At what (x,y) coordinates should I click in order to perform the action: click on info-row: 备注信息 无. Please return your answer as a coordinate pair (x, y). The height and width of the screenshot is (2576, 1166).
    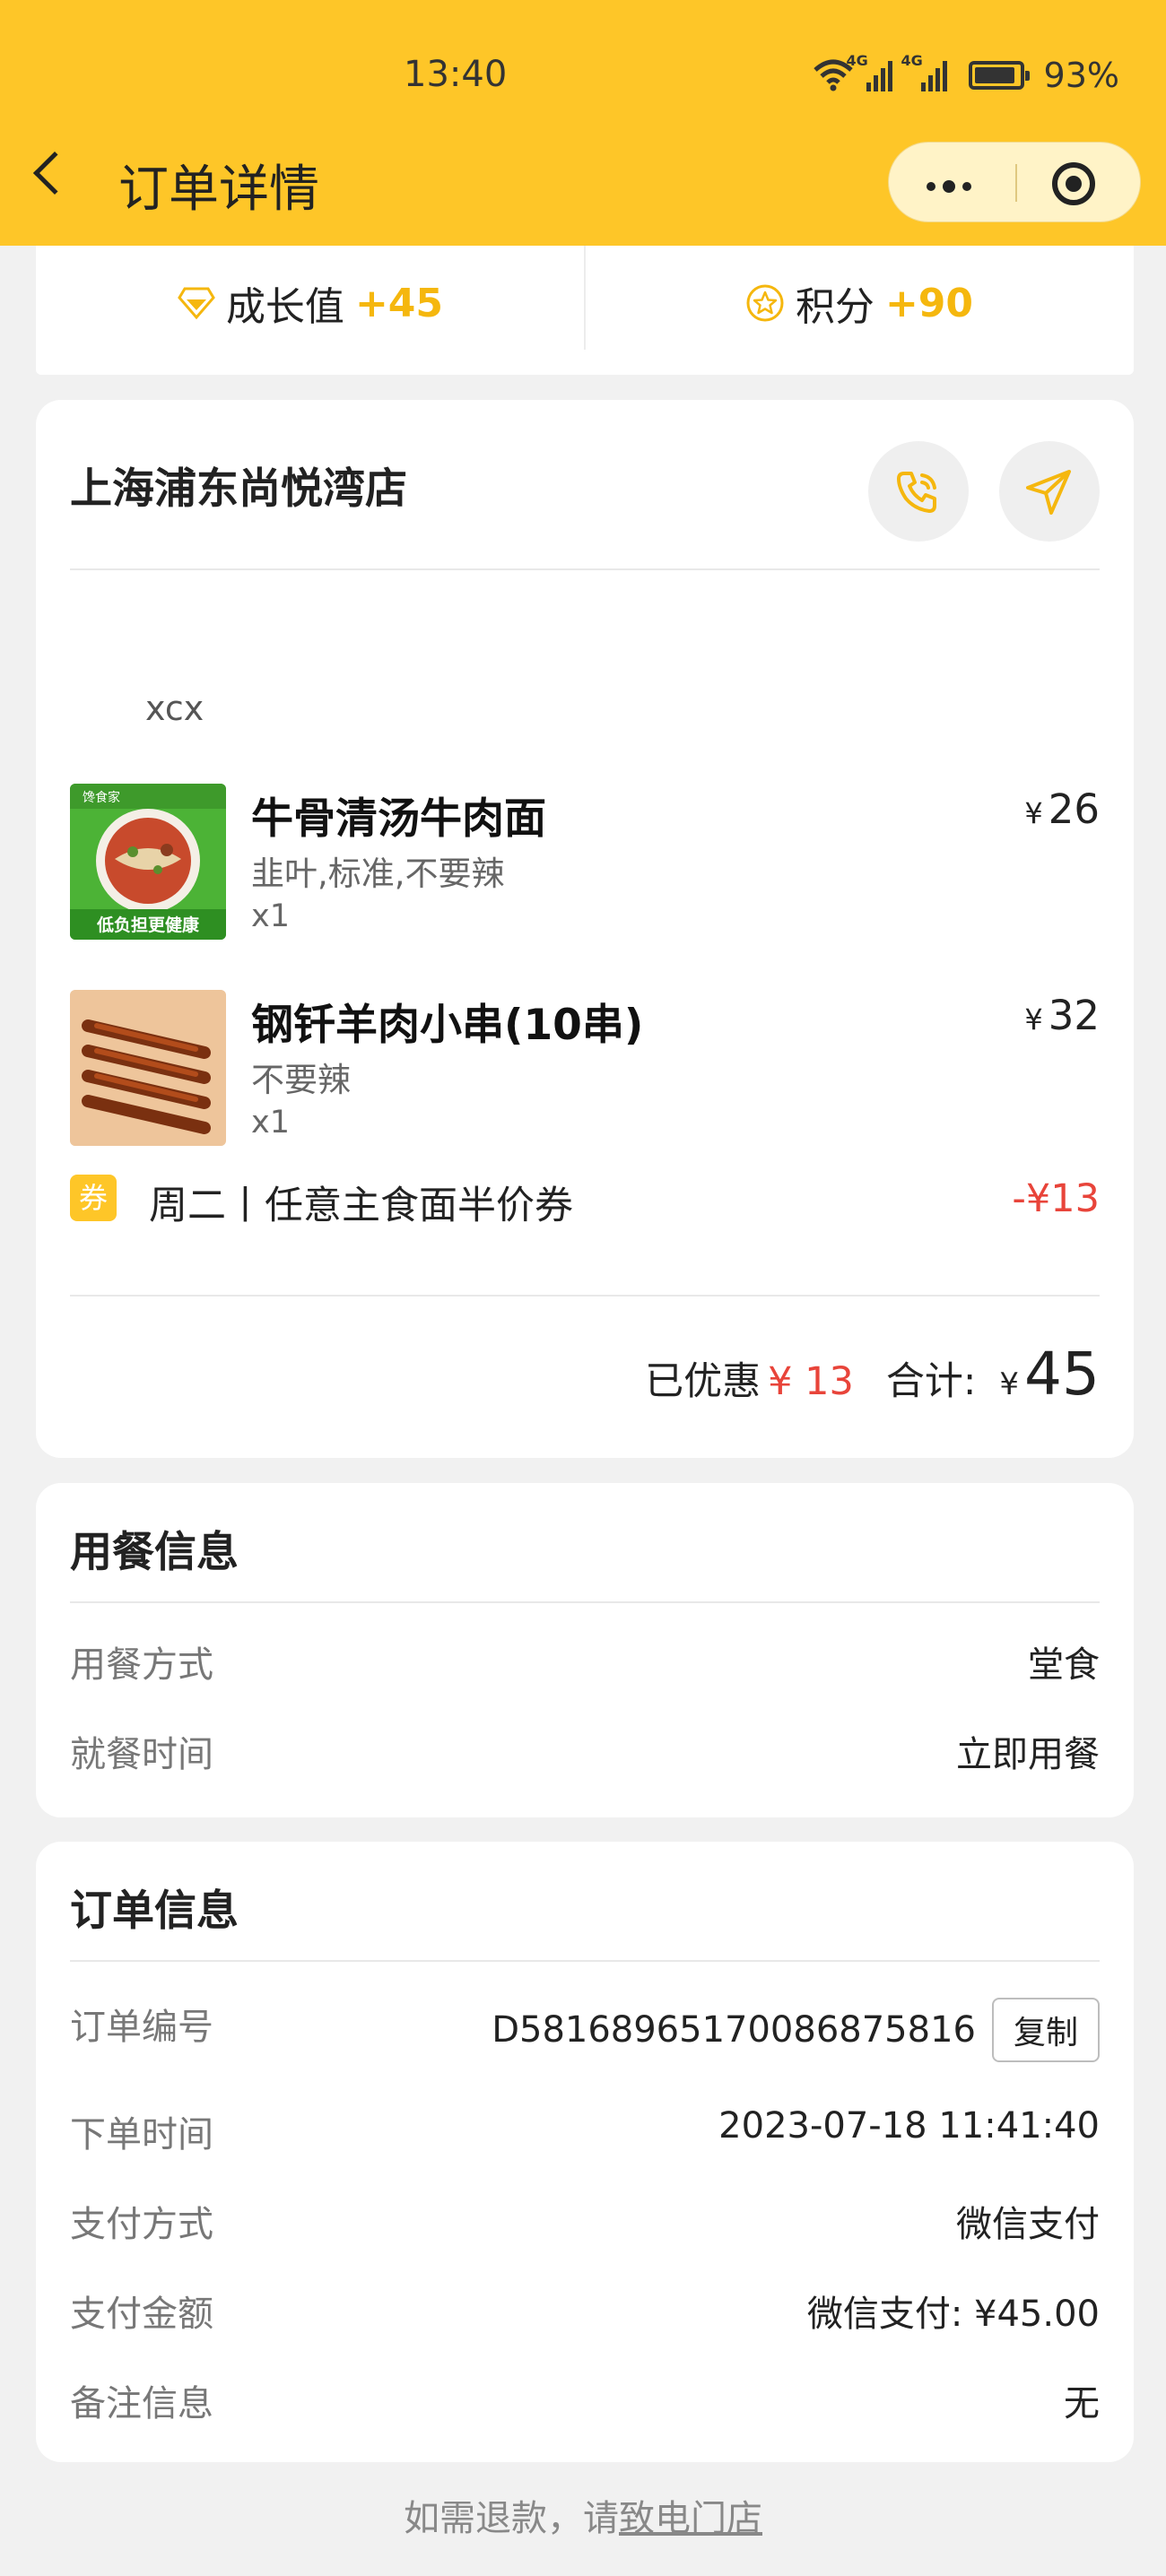
    Looking at the image, I should click on (585, 2401).